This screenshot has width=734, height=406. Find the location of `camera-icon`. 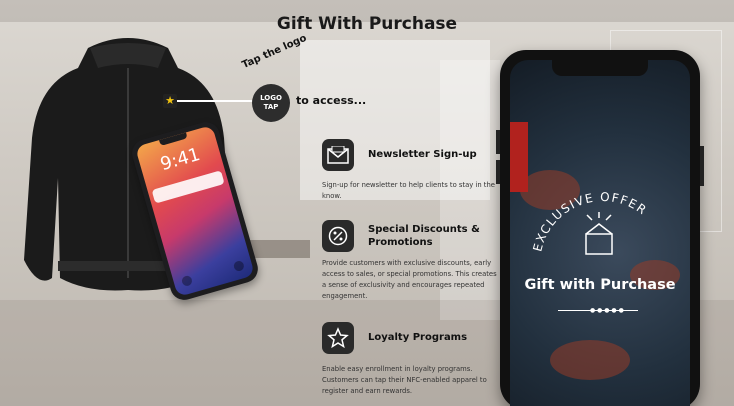

camera-icon is located at coordinates (239, 266).